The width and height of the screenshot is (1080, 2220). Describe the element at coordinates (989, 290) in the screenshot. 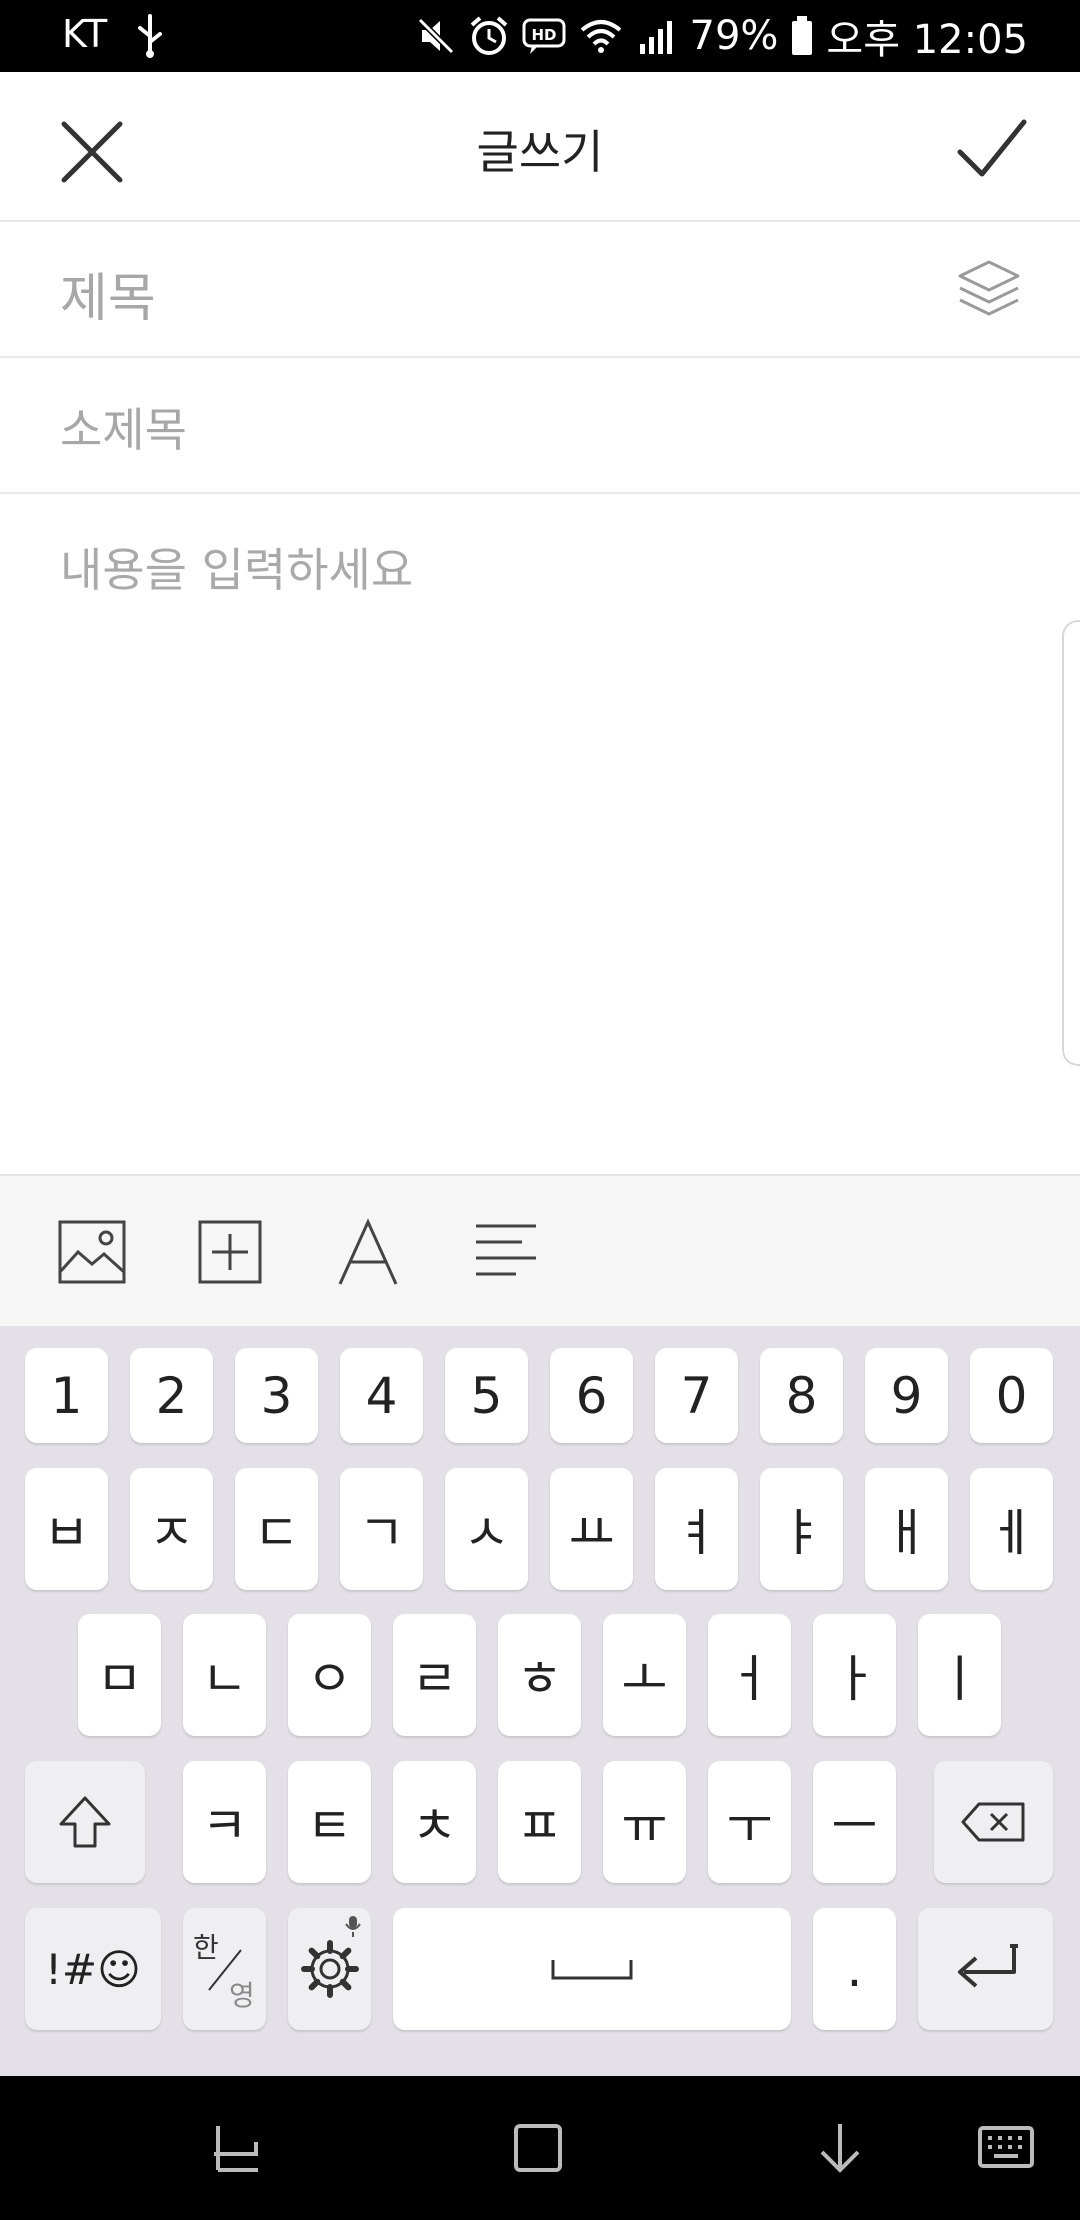

I see `layers-icon` at that location.